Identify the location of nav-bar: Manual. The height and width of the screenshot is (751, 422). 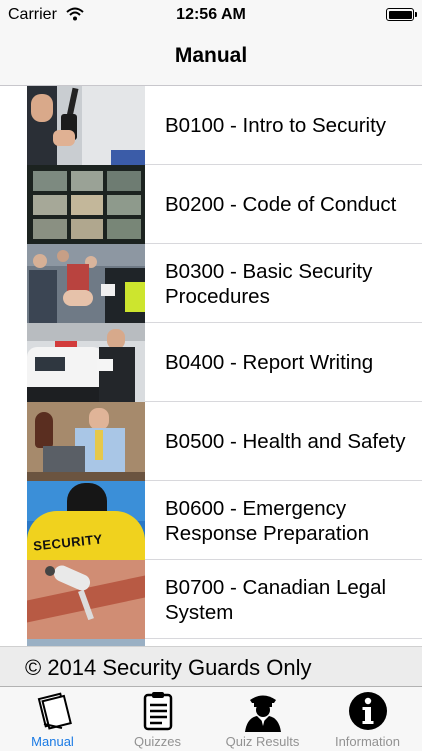
(211, 58).